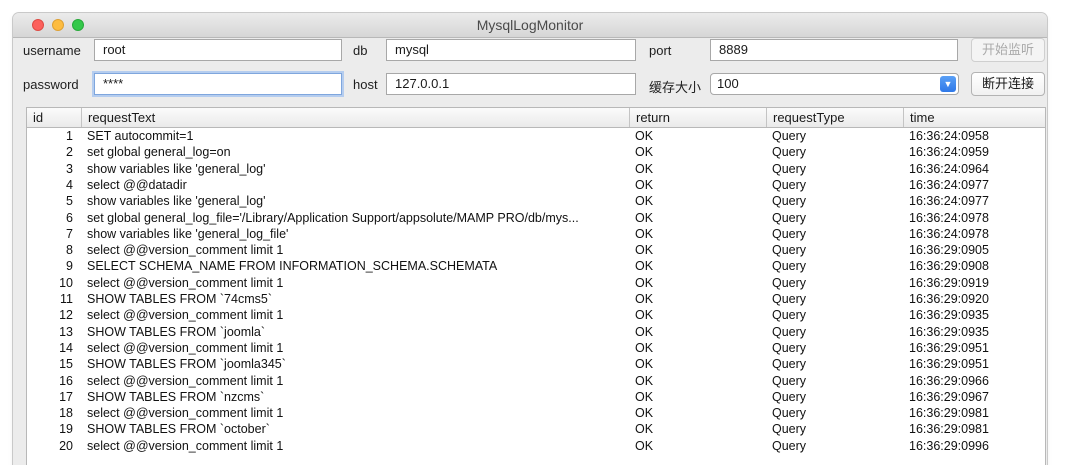 The height and width of the screenshot is (465, 1080). What do you see at coordinates (949, 266) in the screenshot?
I see `cell-time: 16:36:29:0908` at bounding box center [949, 266].